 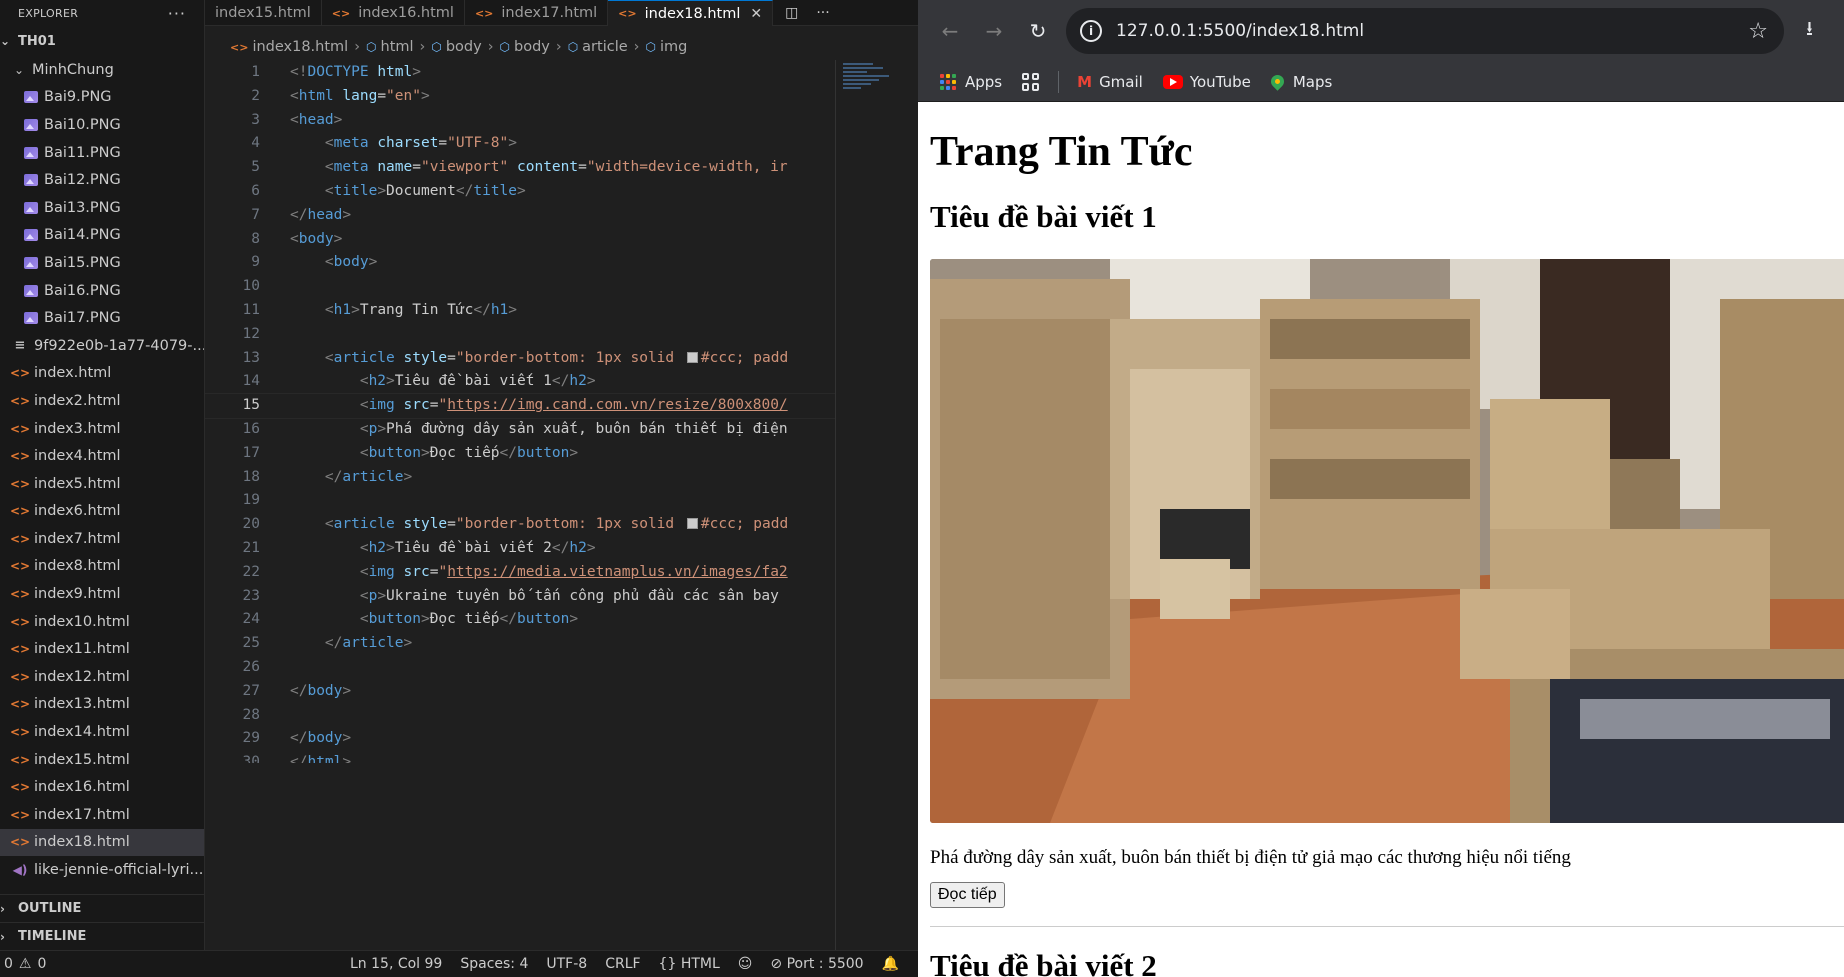 What do you see at coordinates (393, 13) in the screenshot?
I see `tab-index16: <> index16.html` at bounding box center [393, 13].